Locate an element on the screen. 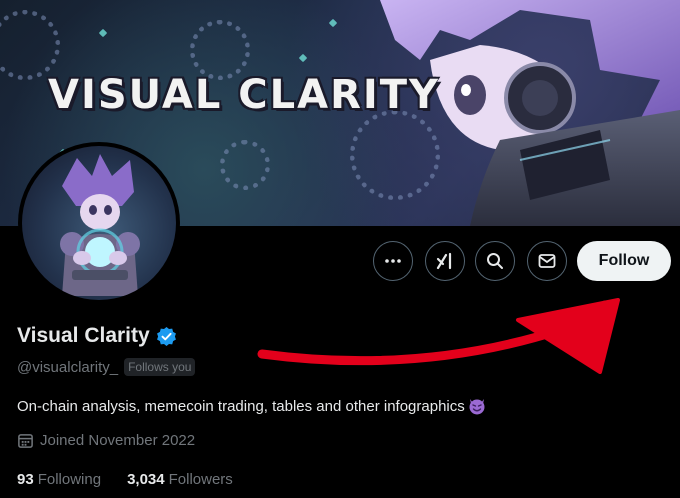 The image size is (680, 498). smiling-devil-emoji-icon is located at coordinates (477, 407).